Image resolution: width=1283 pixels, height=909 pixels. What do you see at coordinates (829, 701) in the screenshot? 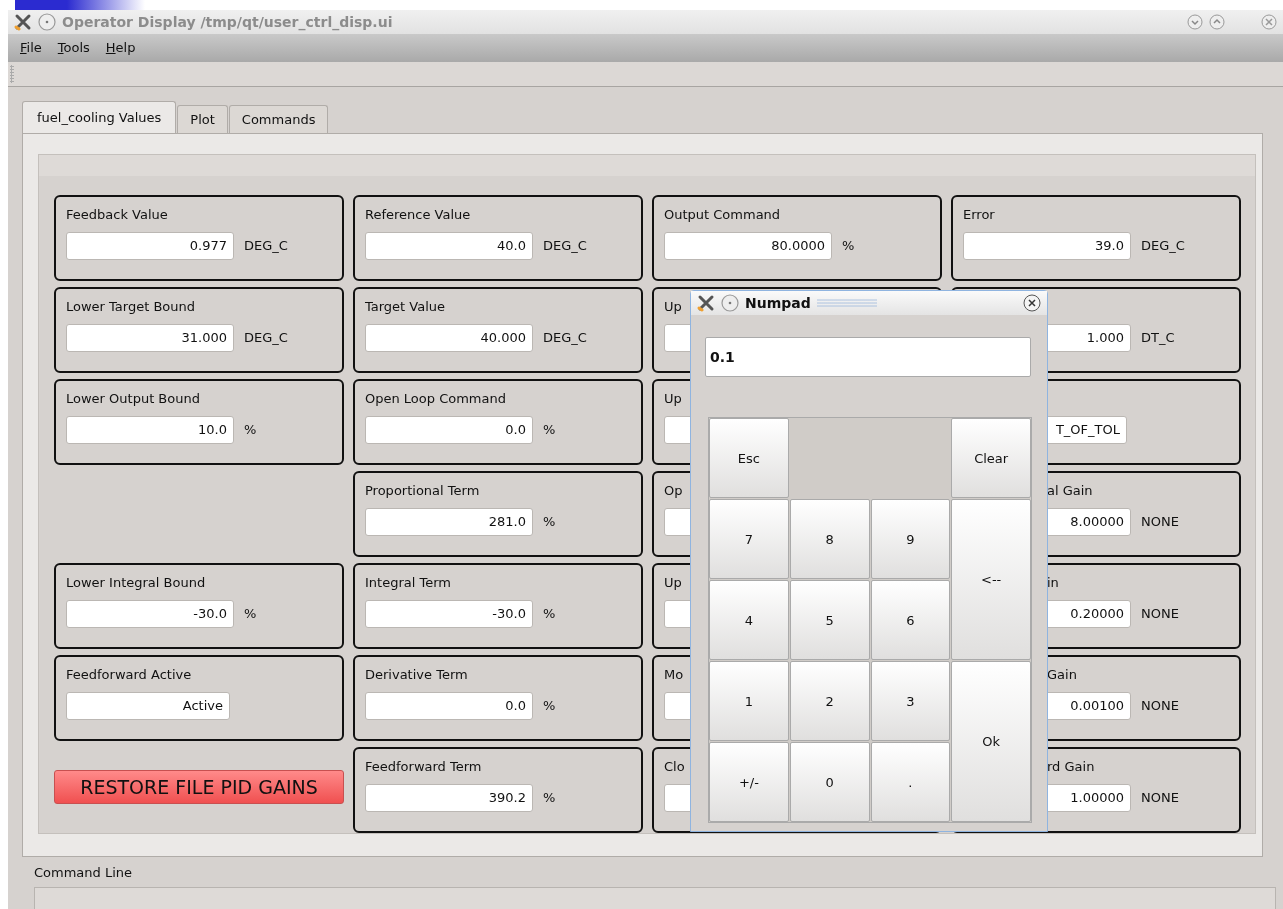
I see `key-button: 2` at bounding box center [829, 701].